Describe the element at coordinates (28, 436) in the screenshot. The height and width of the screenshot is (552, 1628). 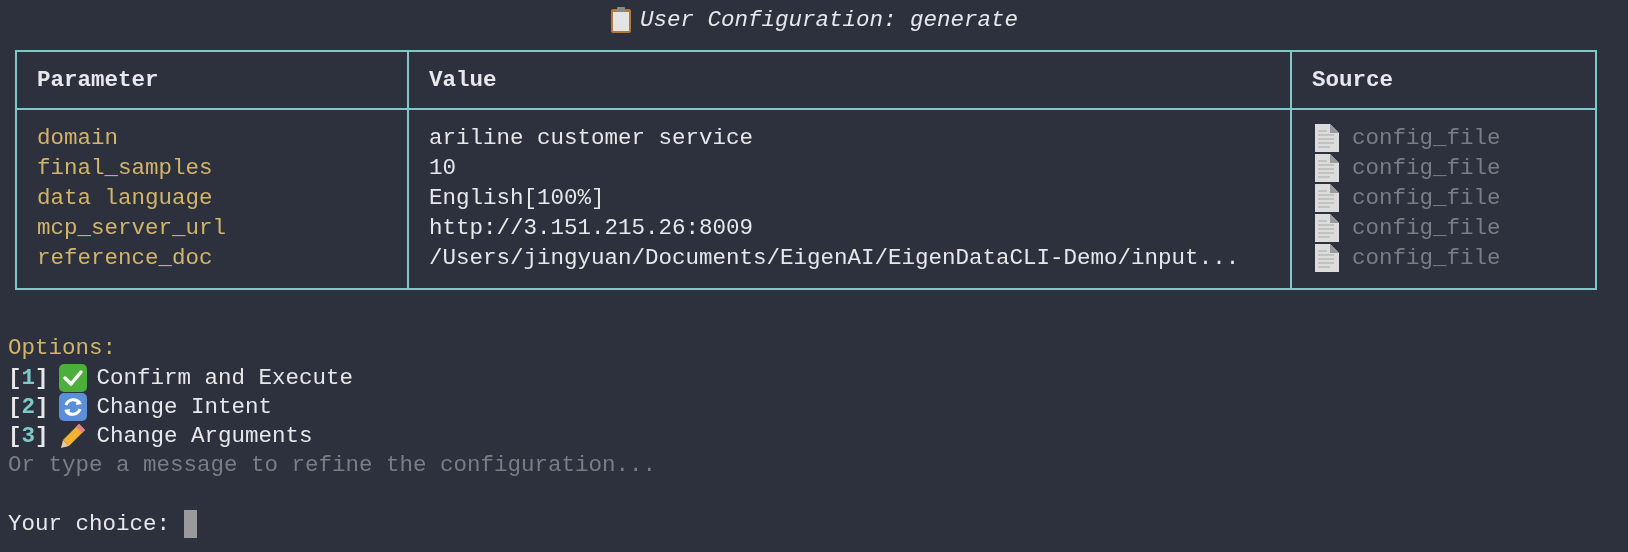
I see `option-number: [3]` at that location.